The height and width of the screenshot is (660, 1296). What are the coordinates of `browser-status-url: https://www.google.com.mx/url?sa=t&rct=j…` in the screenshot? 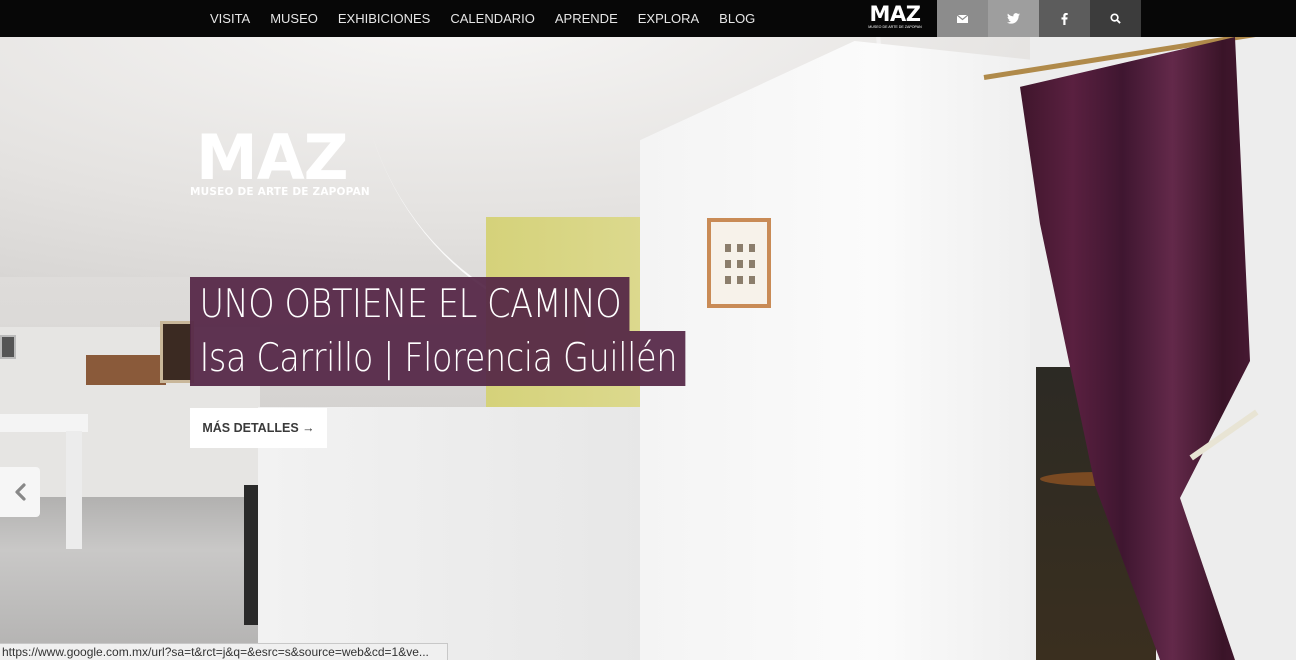 It's located at (224, 651).